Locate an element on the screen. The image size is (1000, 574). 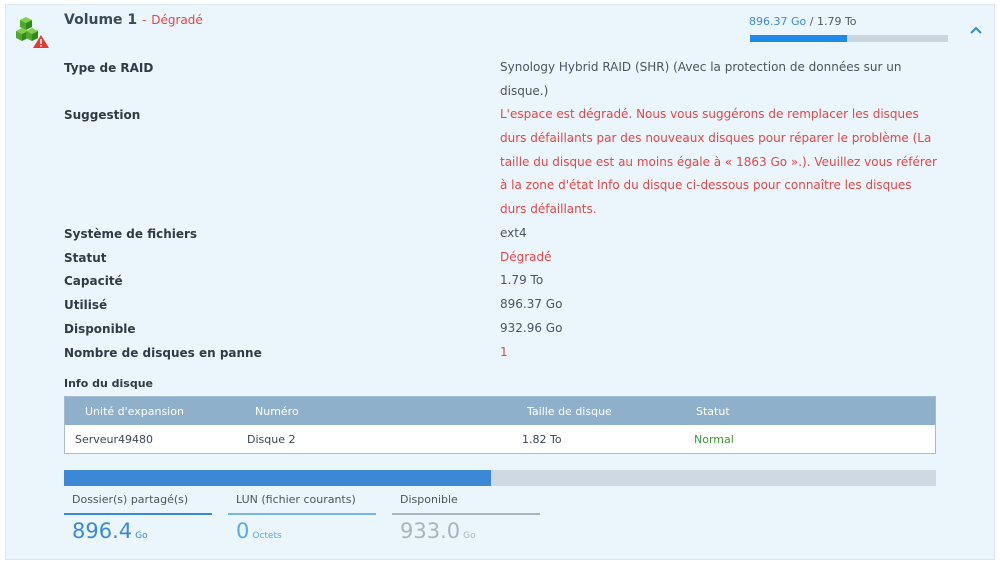
disk-info-title: Info du disque is located at coordinates (108, 383).